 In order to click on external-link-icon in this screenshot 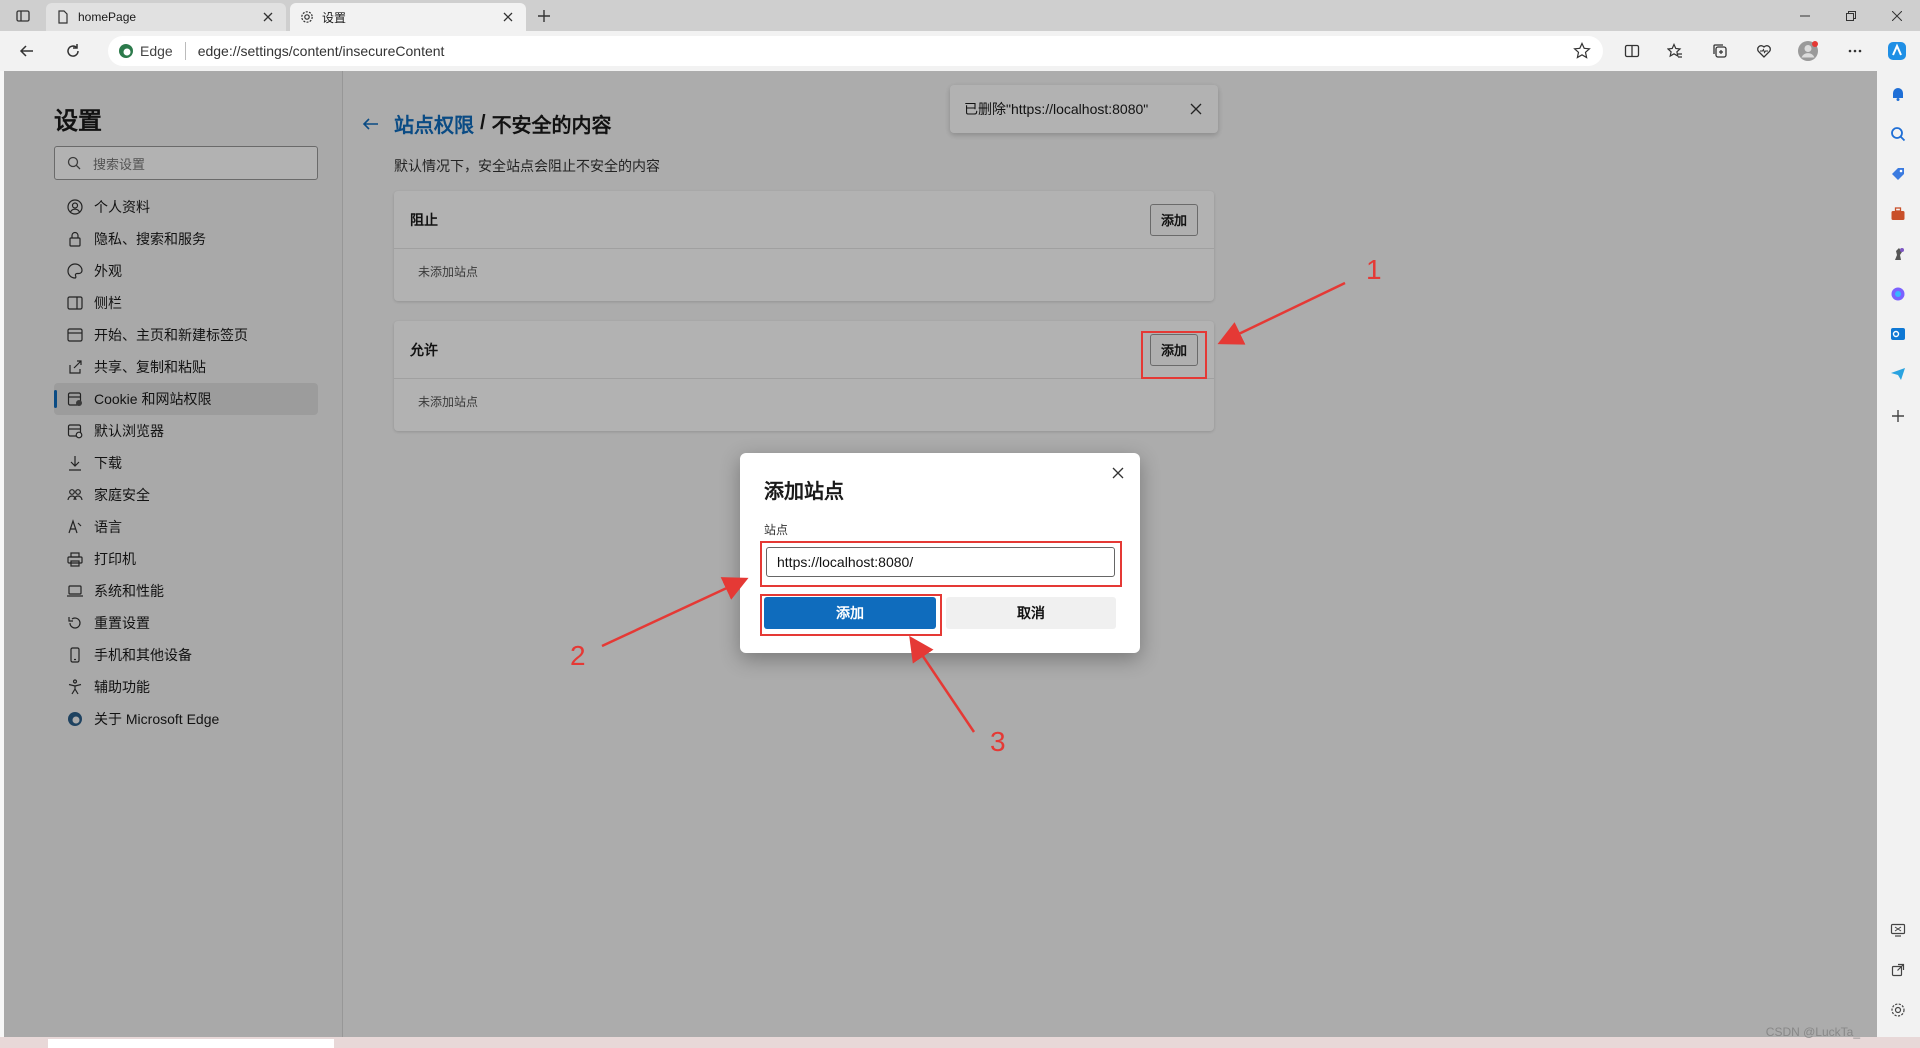, I will do `click(1898, 970)`.